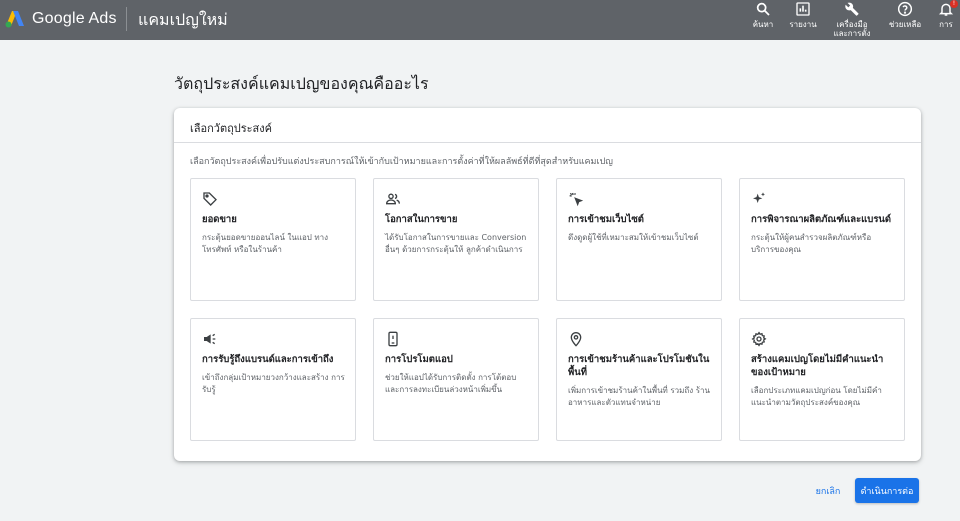  Describe the element at coordinates (852, 9) in the screenshot. I see `tools-icon` at that location.